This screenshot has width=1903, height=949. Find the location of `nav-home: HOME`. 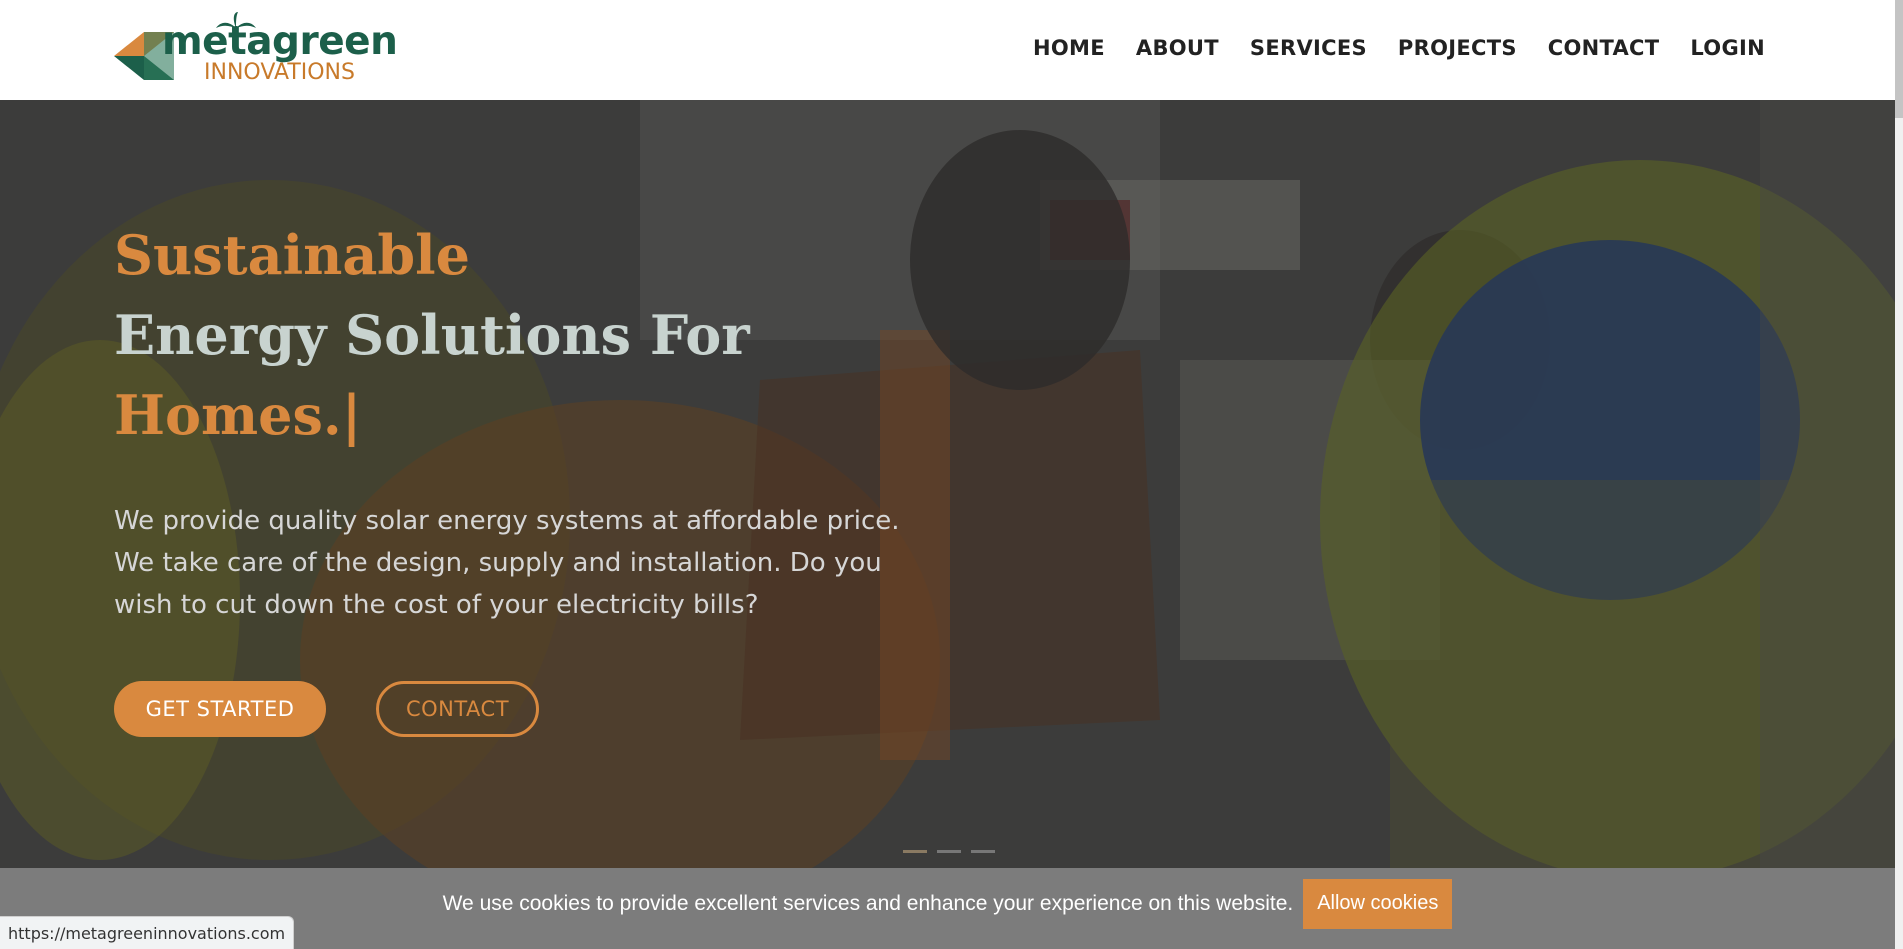

nav-home: HOME is located at coordinates (1069, 48).